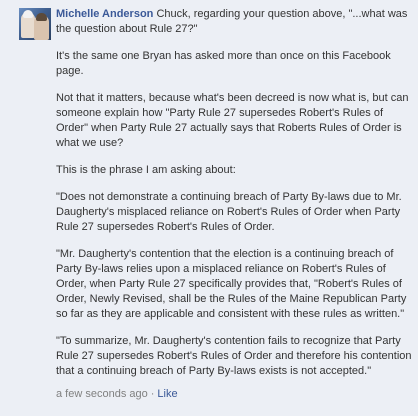 Image resolution: width=418 pixels, height=416 pixels. I want to click on timestamp: a few seconds ago, so click(102, 394).